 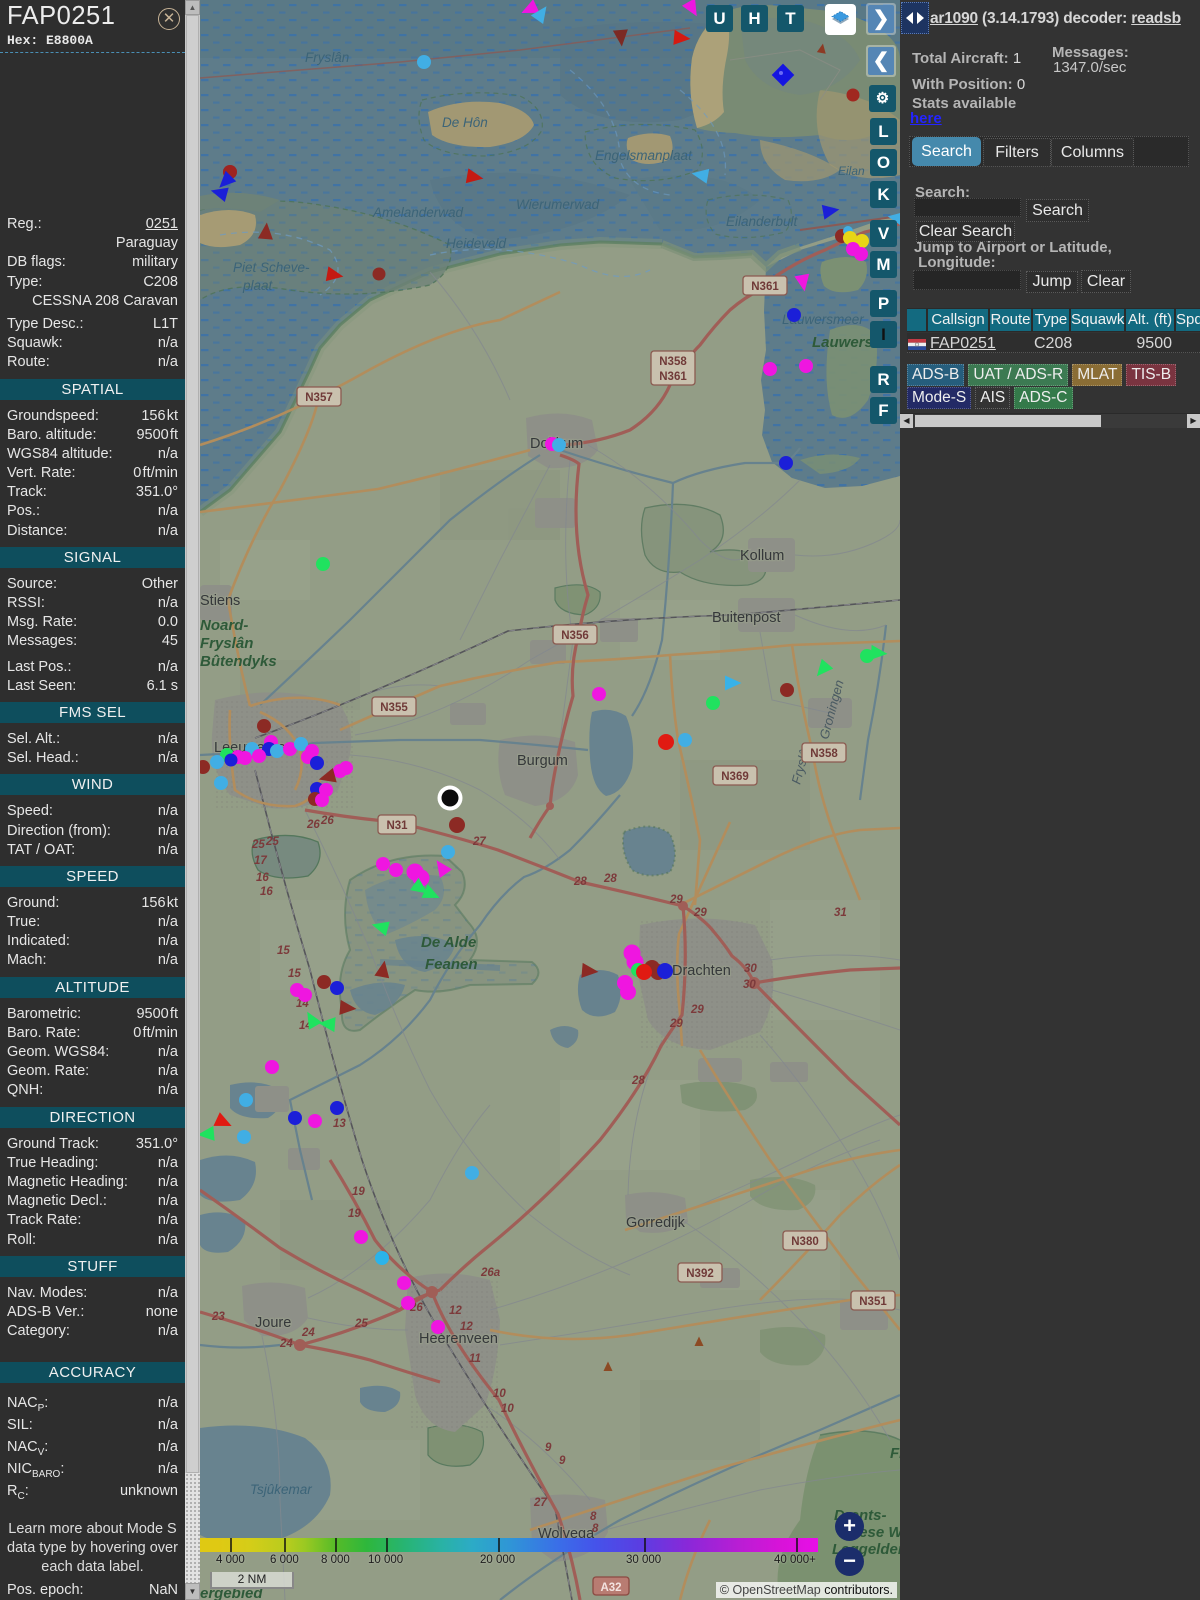 I want to click on svg-text: Eilanderbult, so click(x=762, y=221).